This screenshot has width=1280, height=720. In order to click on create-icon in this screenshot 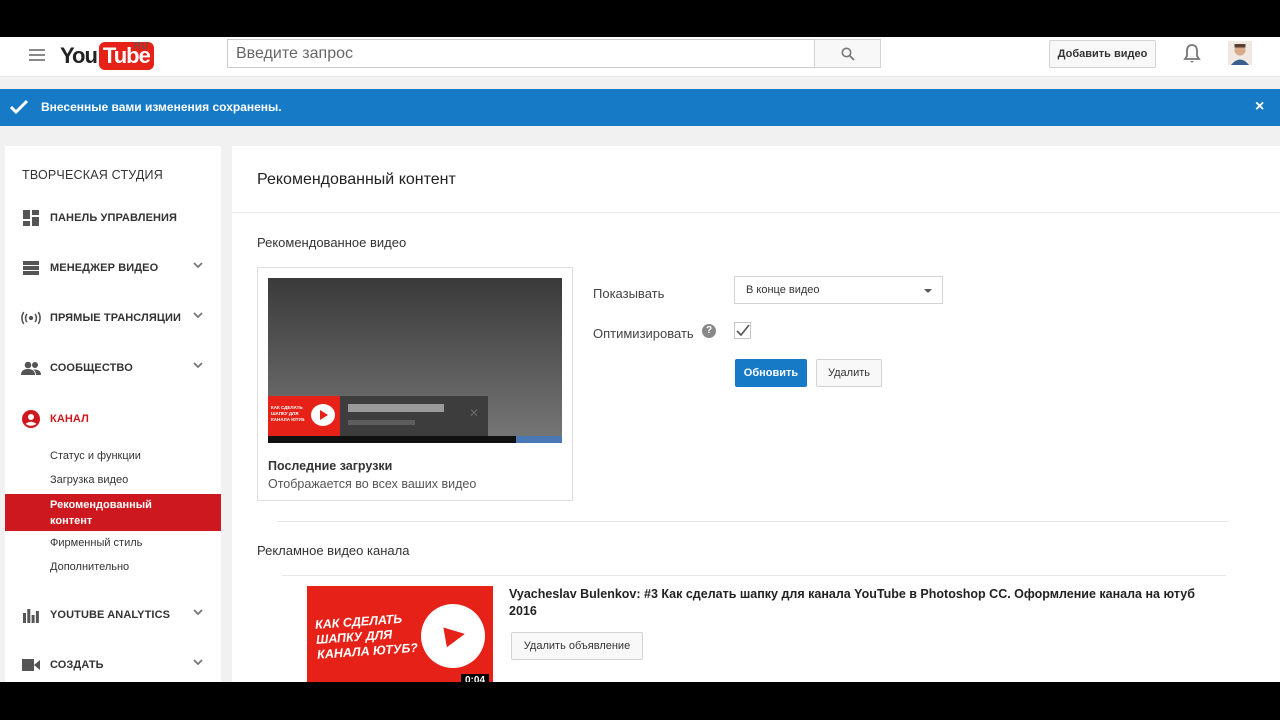, I will do `click(31, 665)`.